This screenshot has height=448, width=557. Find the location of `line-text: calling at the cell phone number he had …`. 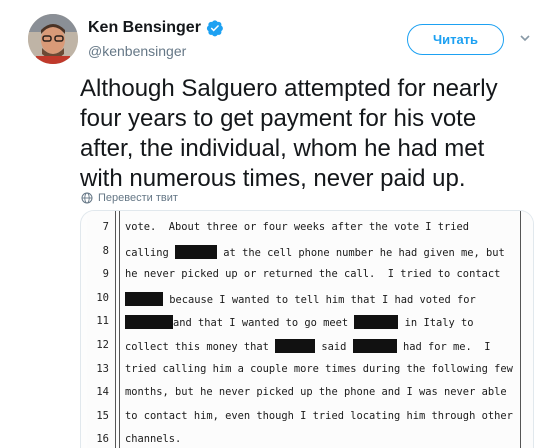

line-text: calling at the cell phone number he had … is located at coordinates (315, 251).